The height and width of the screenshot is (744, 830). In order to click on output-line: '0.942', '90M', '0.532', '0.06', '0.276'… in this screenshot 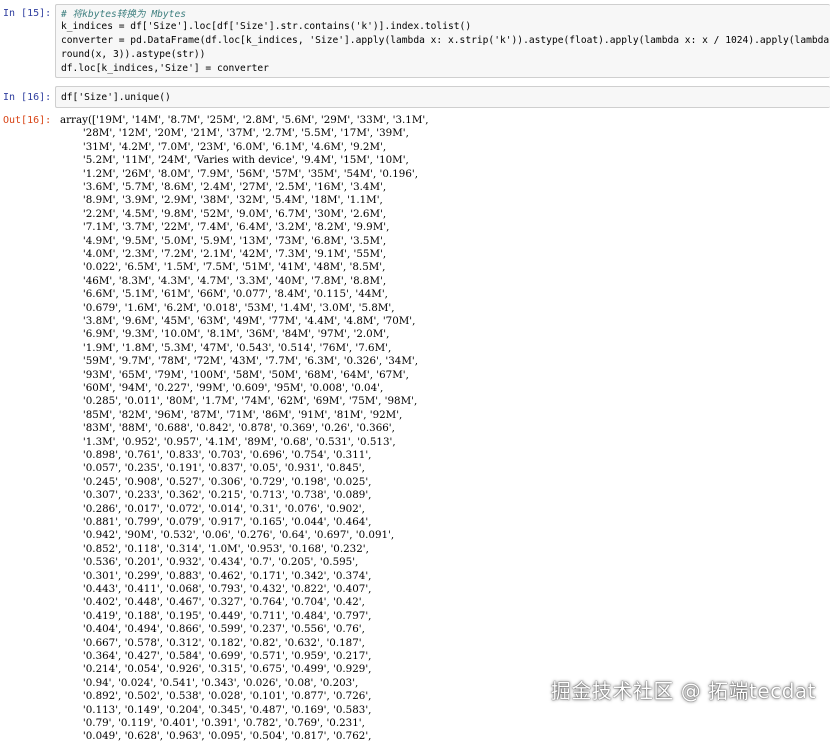, I will do `click(227, 535)`.